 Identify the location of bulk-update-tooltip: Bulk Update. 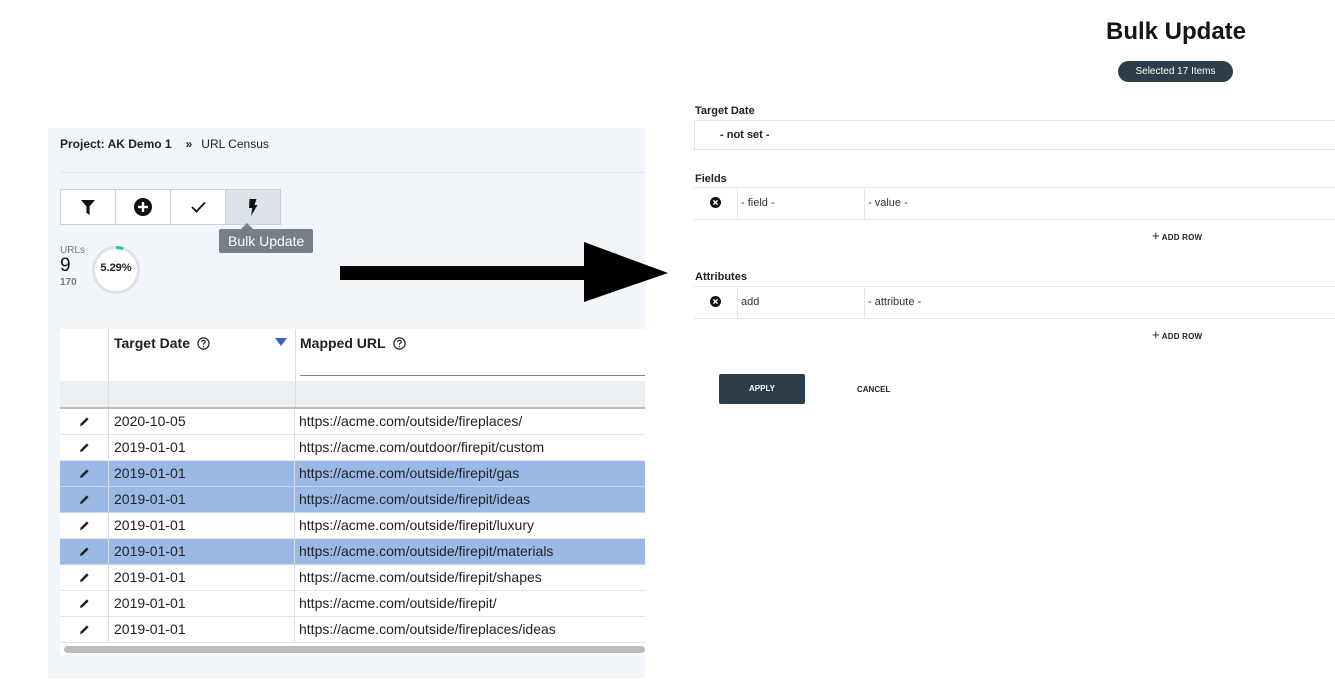
(266, 238).